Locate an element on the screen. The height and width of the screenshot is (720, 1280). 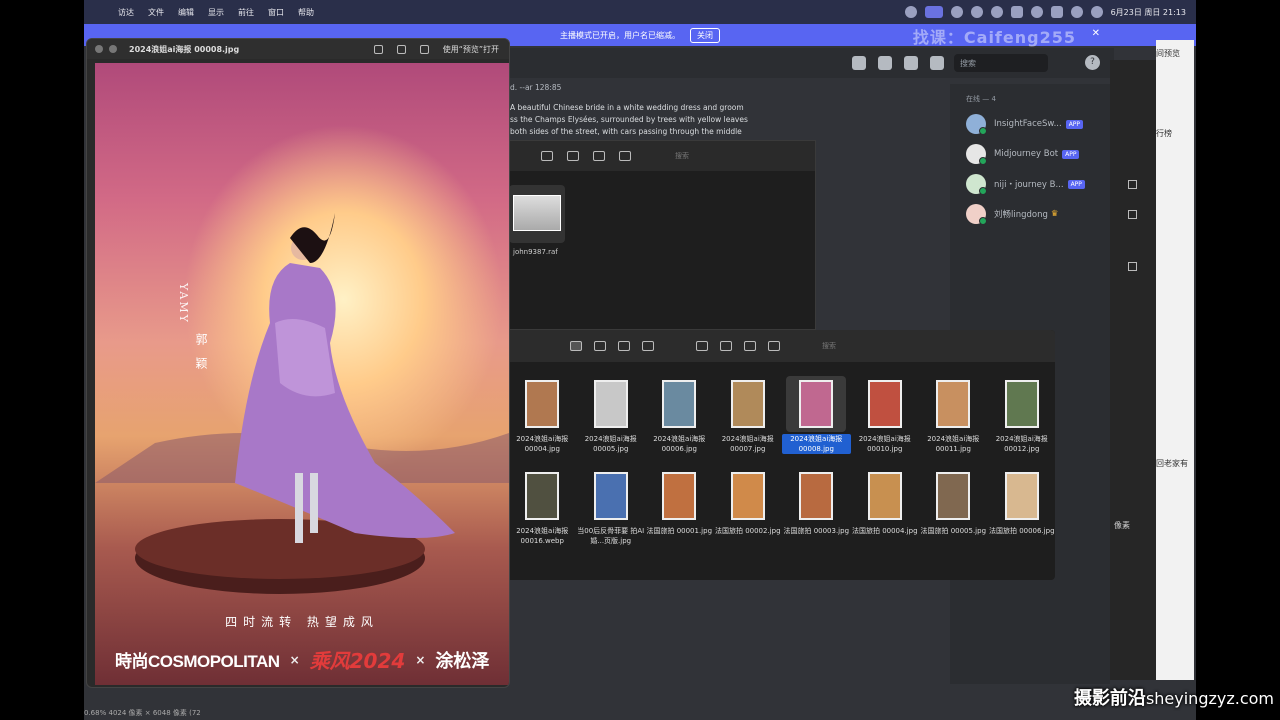
grid-icon is located at coordinates (1132, 214).